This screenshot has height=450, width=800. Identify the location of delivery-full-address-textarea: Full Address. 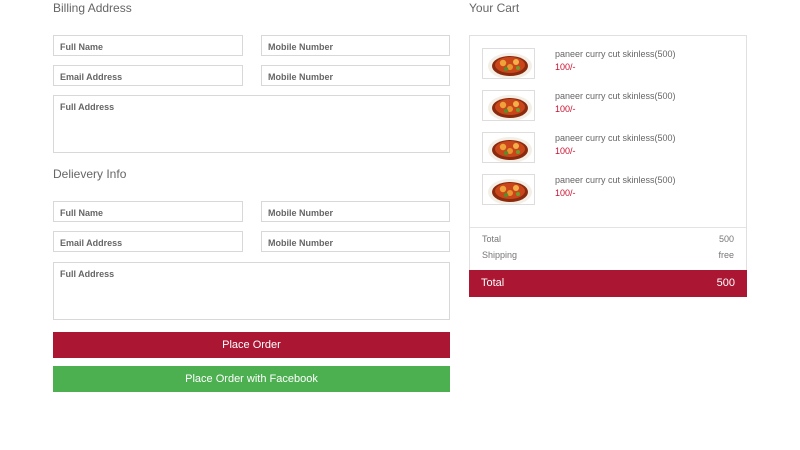
(251, 291).